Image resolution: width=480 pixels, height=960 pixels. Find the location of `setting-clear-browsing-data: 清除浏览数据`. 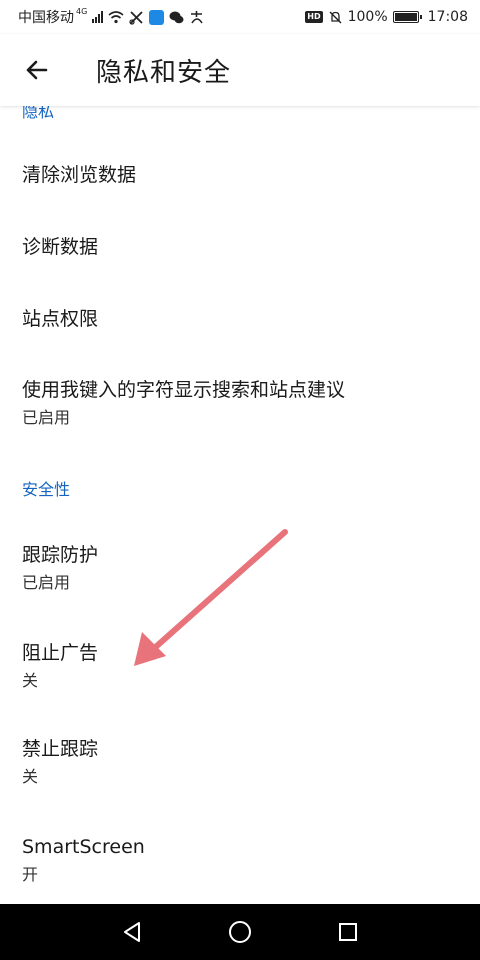

setting-clear-browsing-data: 清除浏览数据 is located at coordinates (240, 175).